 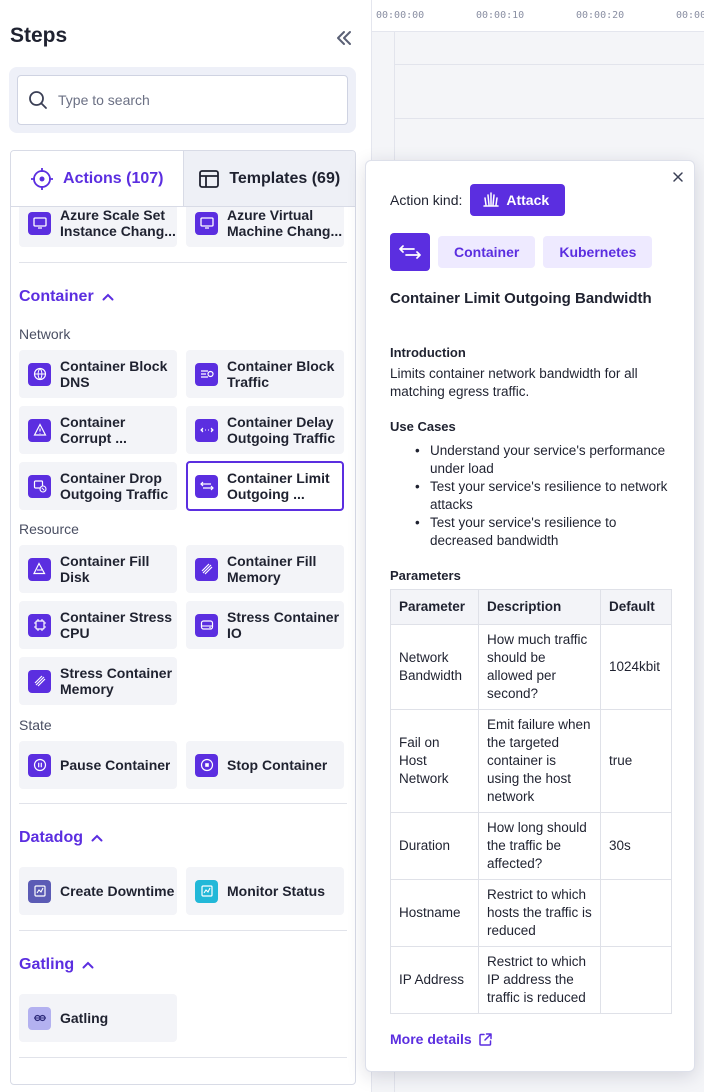 I want to click on action-card-container-stress-cpu: Container Stress CPU, so click(x=98, y=625).